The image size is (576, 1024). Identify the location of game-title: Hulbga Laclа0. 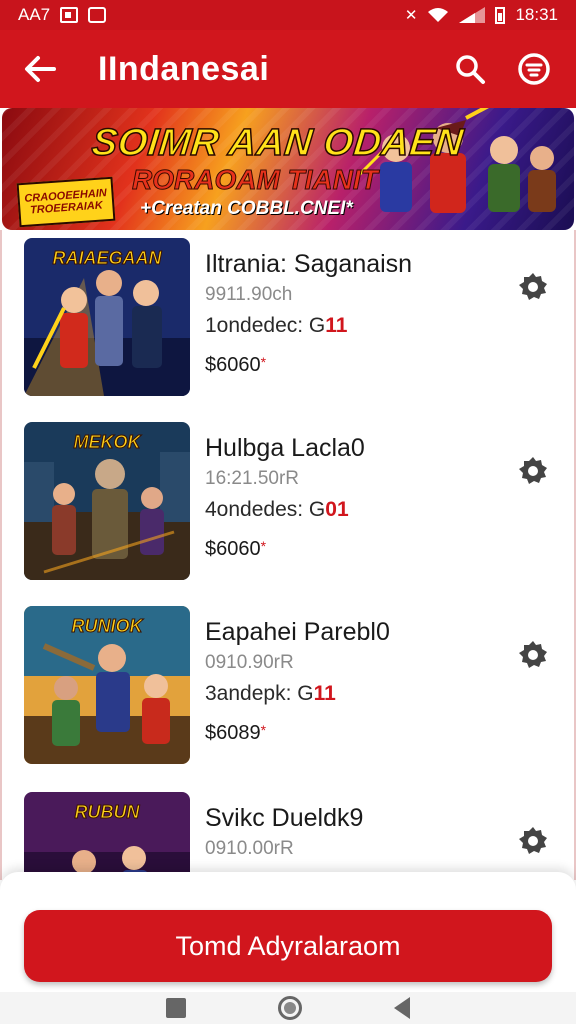
(285, 448).